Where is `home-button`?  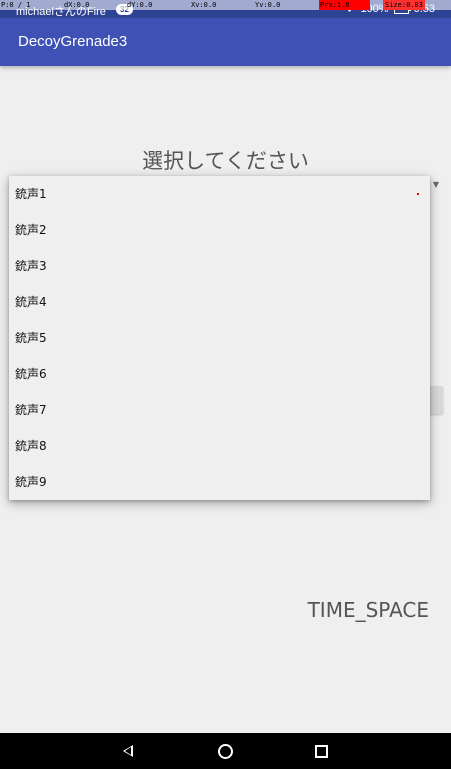
home-button is located at coordinates (225, 751).